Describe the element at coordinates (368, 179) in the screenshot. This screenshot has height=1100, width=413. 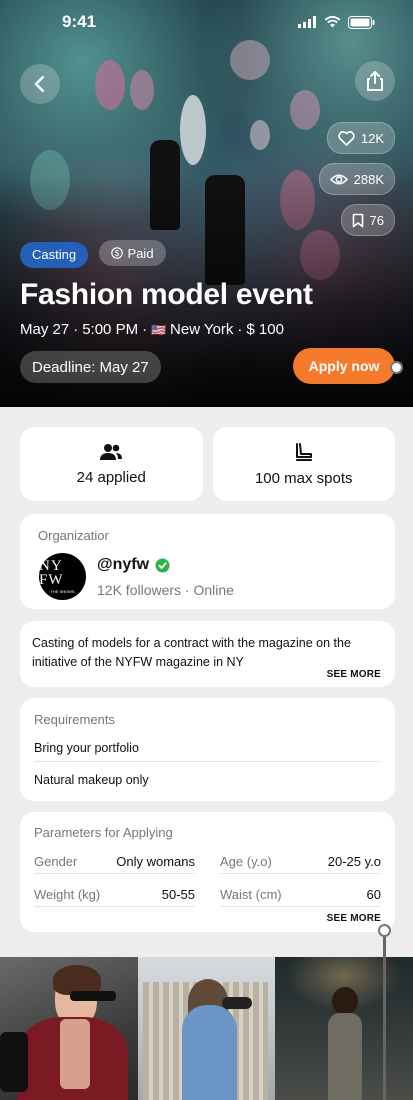
I see `views-count: 288K` at that location.